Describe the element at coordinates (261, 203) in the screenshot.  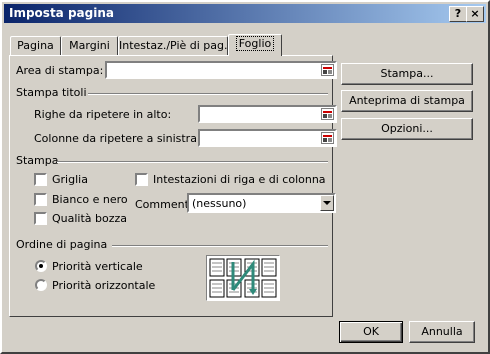
I see `comments-select: (nessuno)` at that location.